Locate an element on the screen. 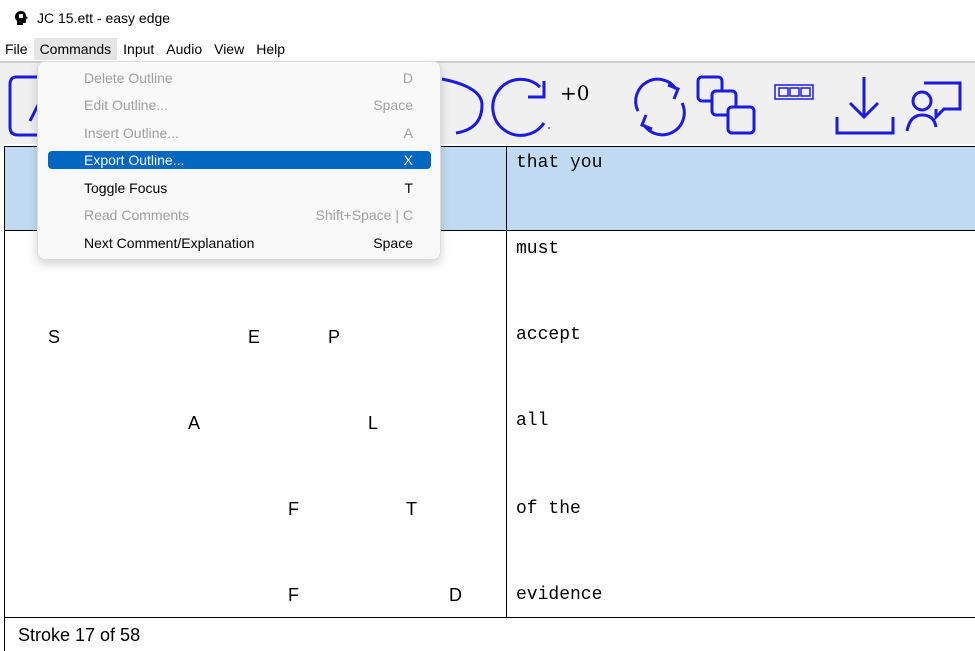 The image size is (975, 651). menu-bar: File Commands Input Audio View Help is located at coordinates (487, 49).